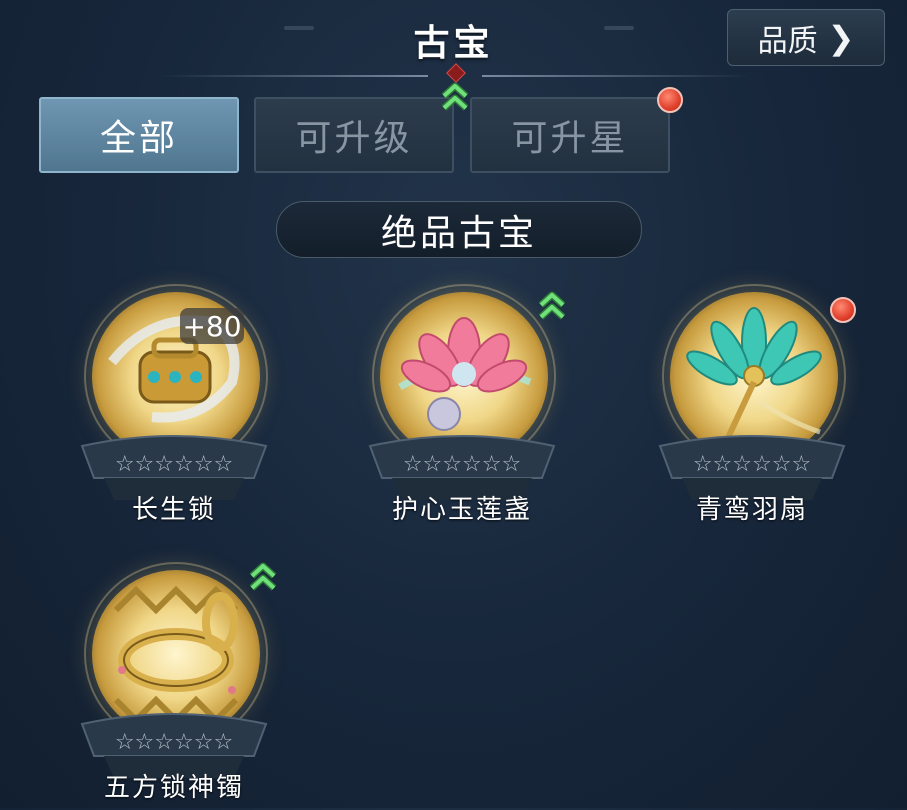  Describe the element at coordinates (570, 138) in the screenshot. I see `tab-star-upgradable-label: 可升星` at that location.